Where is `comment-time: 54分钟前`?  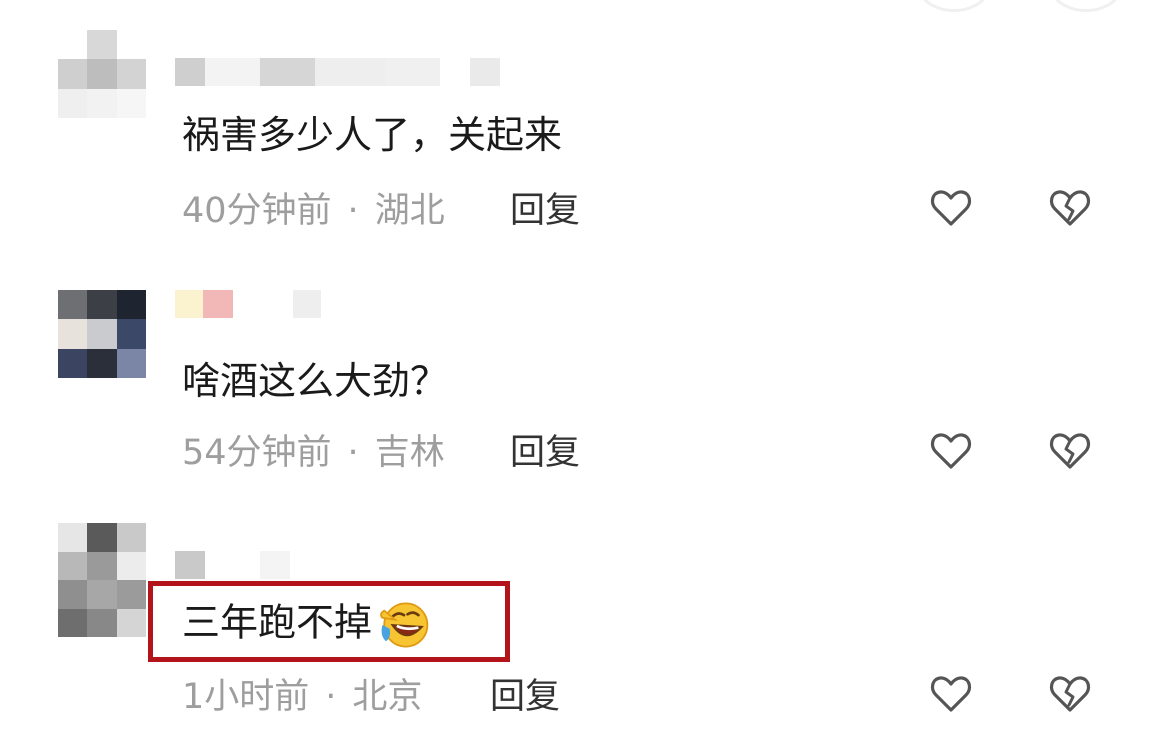
comment-time: 54分钟前 is located at coordinates (257, 453).